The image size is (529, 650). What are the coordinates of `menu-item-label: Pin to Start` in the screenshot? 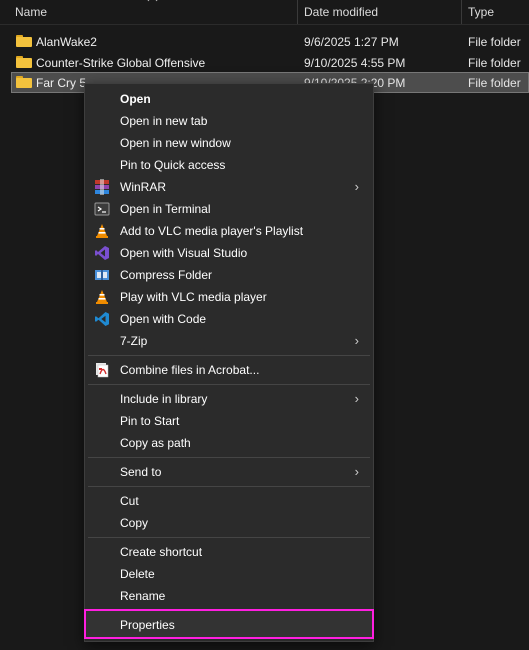 It's located at (150, 421).